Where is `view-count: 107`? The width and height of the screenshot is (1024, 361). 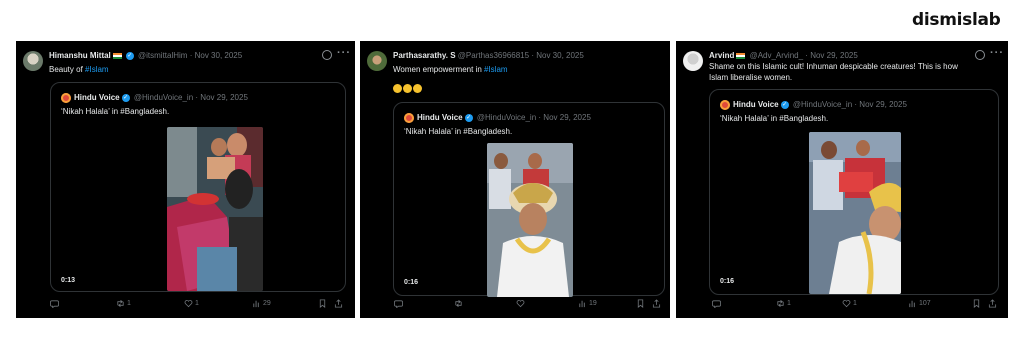
view-count: 107 is located at coordinates (925, 303).